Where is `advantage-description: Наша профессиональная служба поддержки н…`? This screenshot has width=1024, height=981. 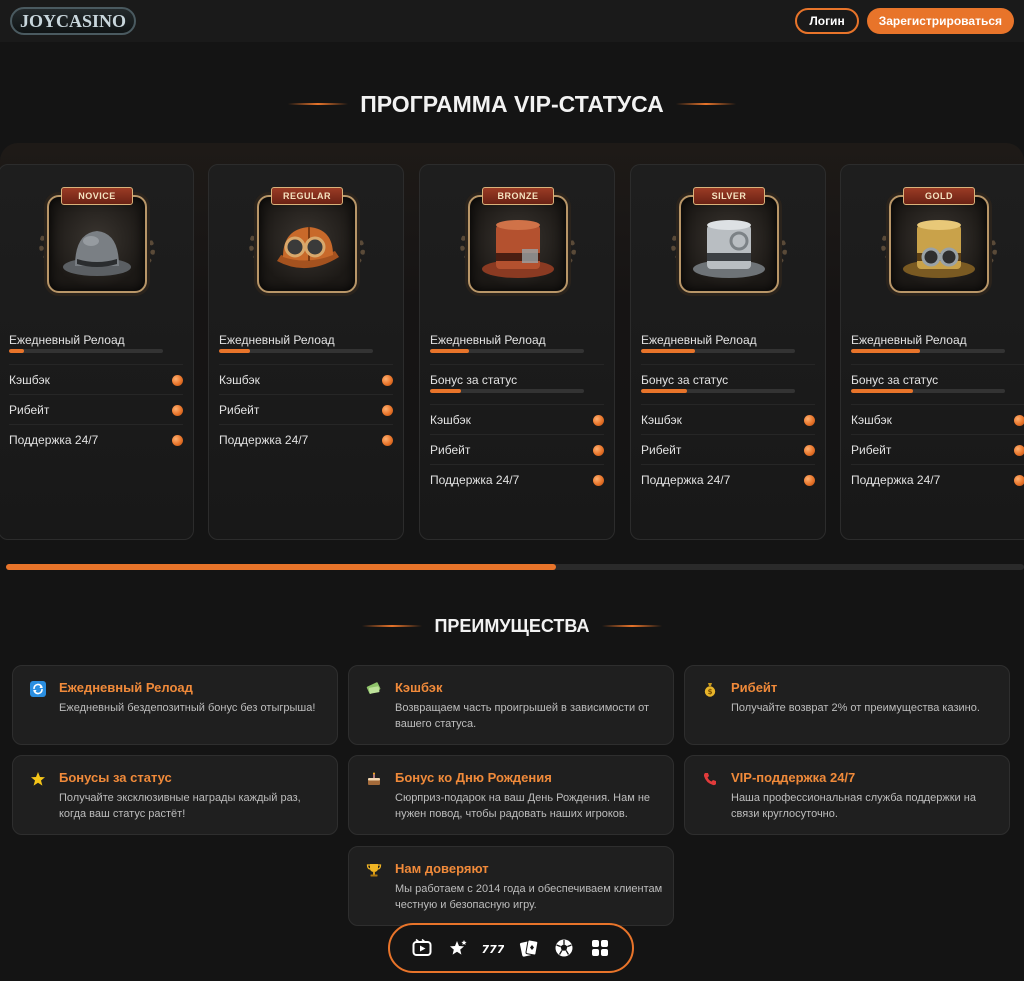
advantage-description: Наша профессиональная служба поддержки н… is located at coordinates (853, 806).